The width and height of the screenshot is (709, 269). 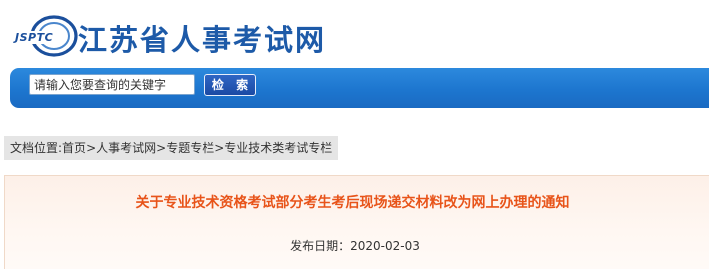 What do you see at coordinates (359, 88) in the screenshot?
I see `search-bar: 检 索` at bounding box center [359, 88].